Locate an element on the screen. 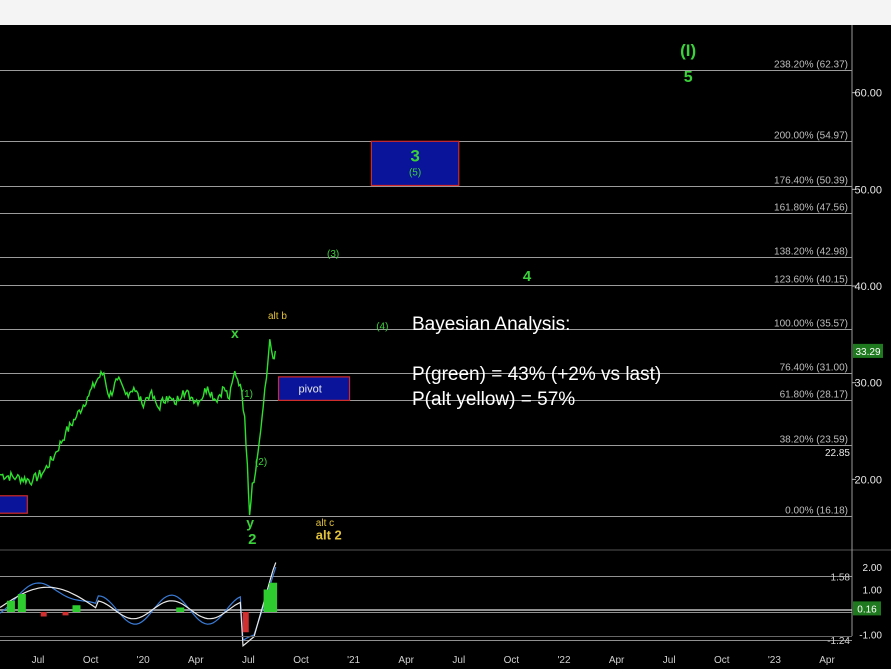 This screenshot has height=669, width=891. wave-label: y is located at coordinates (250, 523).